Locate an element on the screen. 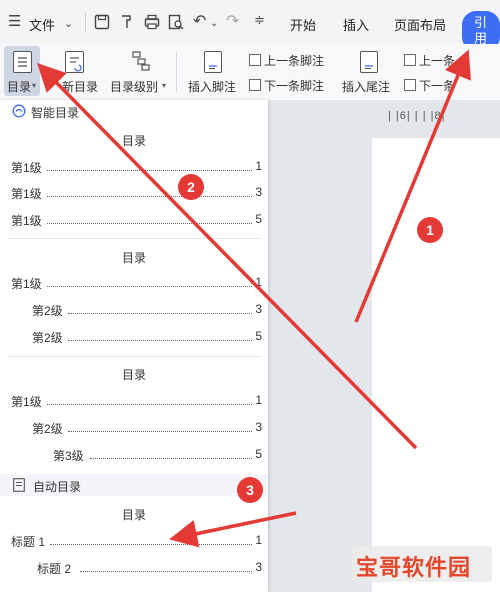  watermark-logo: 宝哥软件园 is located at coordinates (414, 567).